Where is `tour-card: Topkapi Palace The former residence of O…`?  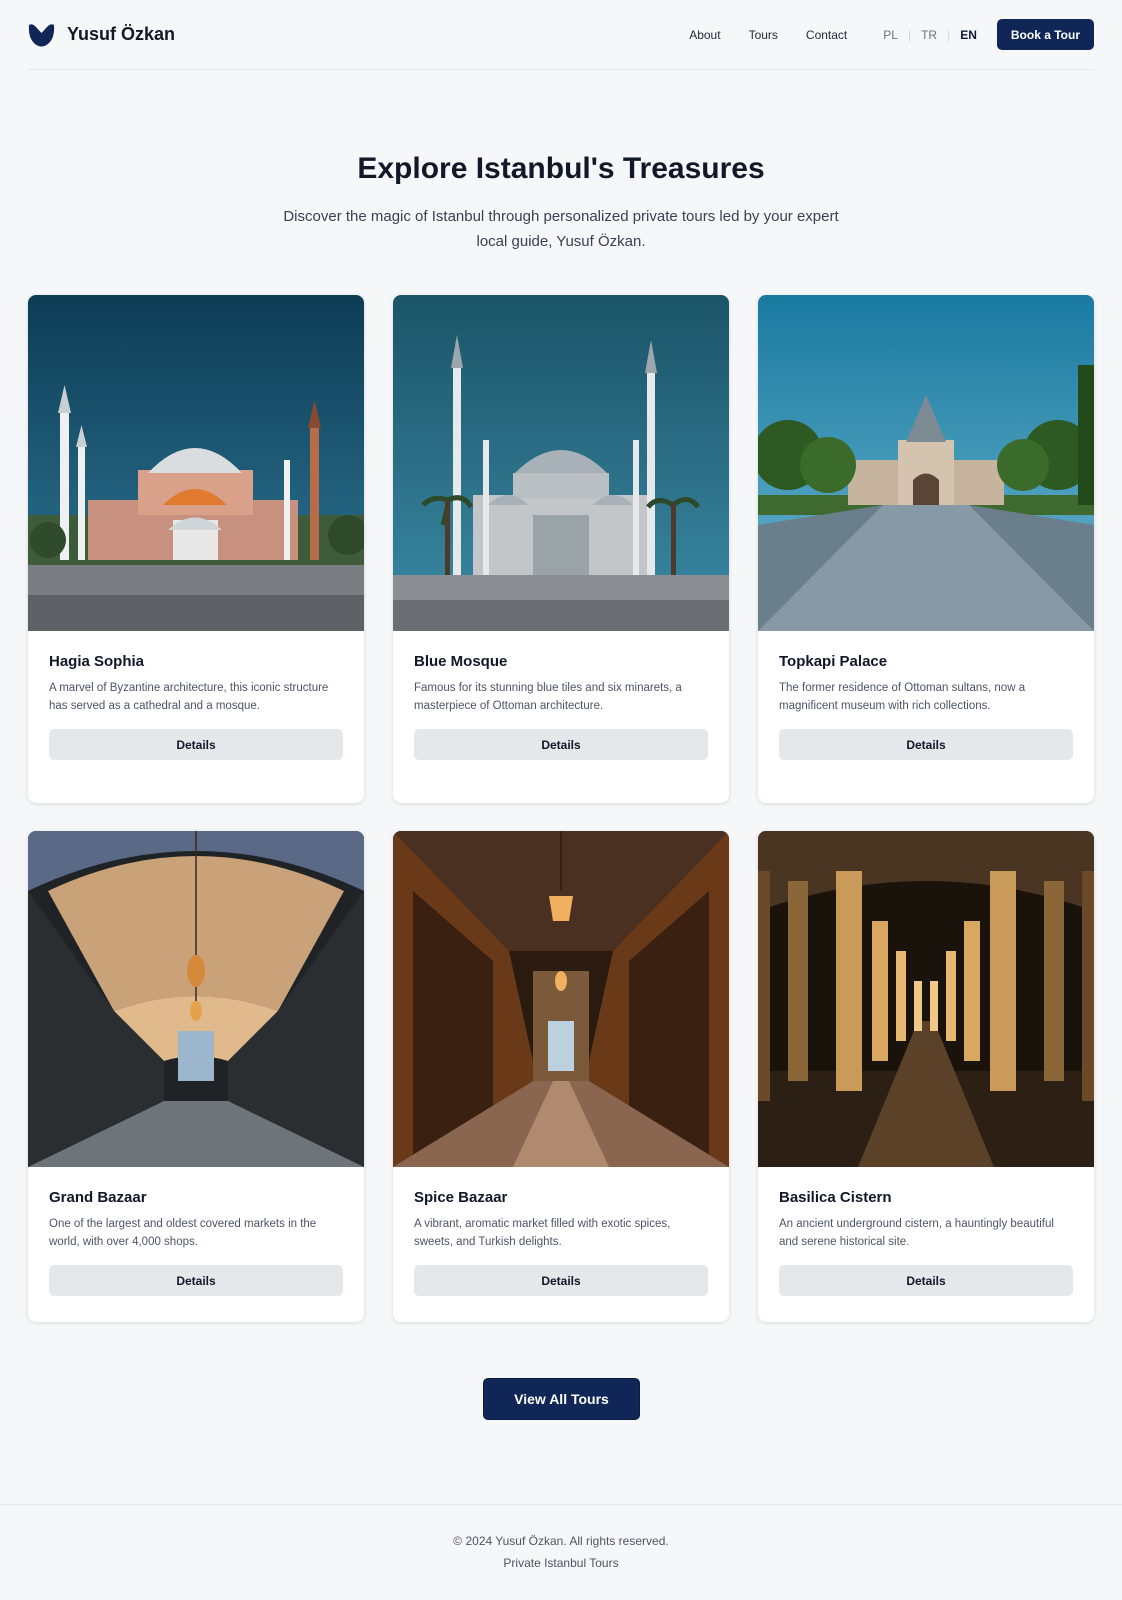 tour-card: Topkapi Palace The former residence of O… is located at coordinates (926, 549).